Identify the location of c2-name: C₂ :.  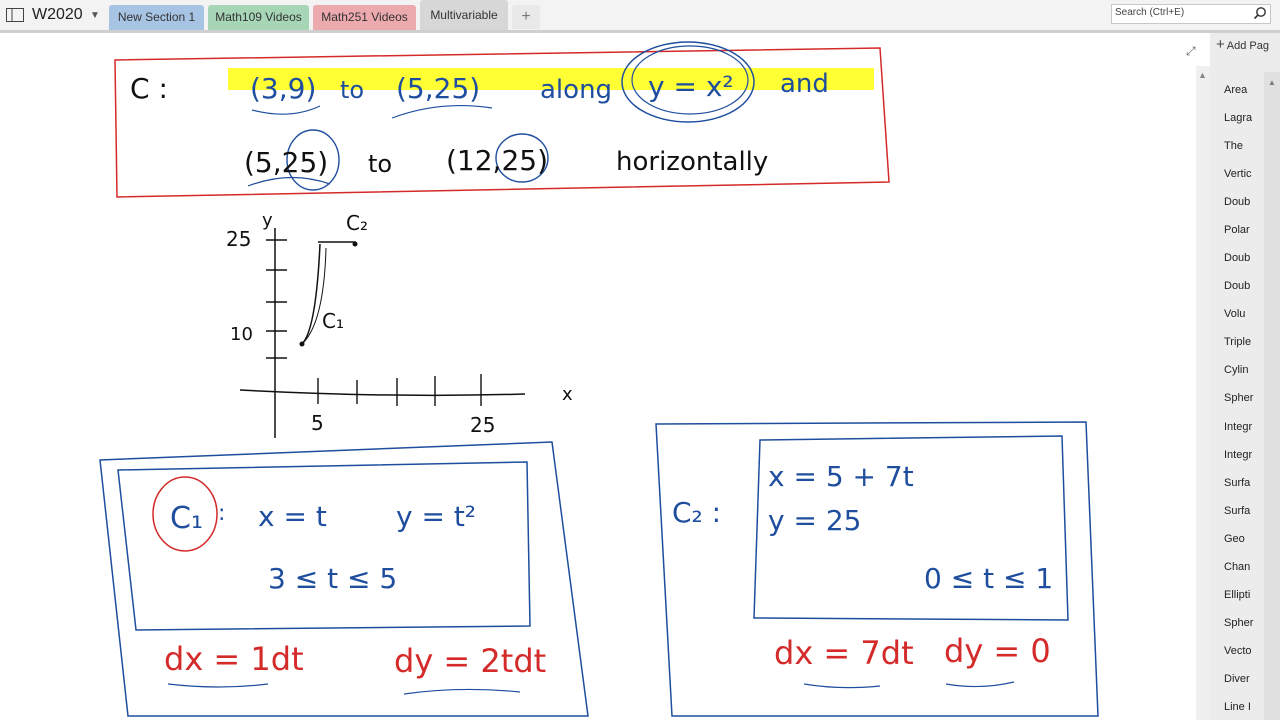
(696, 512).